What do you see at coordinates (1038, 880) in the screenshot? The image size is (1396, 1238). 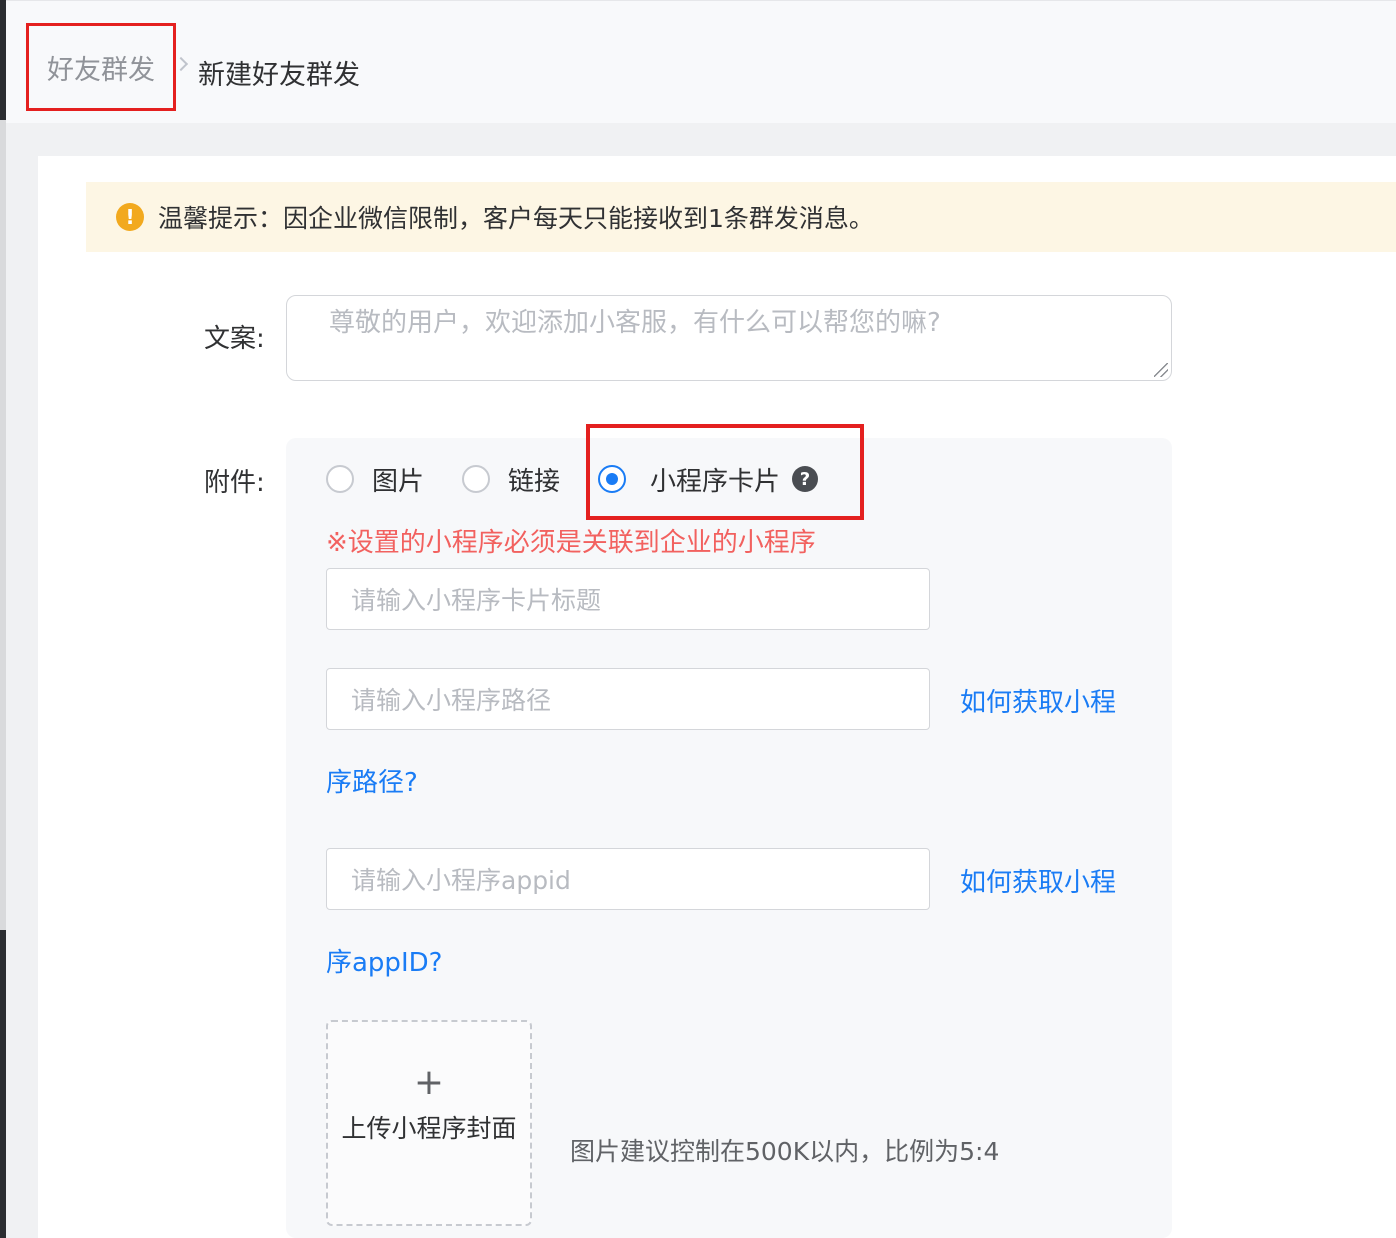 I see `appid-help-link: 如何获取小程` at bounding box center [1038, 880].